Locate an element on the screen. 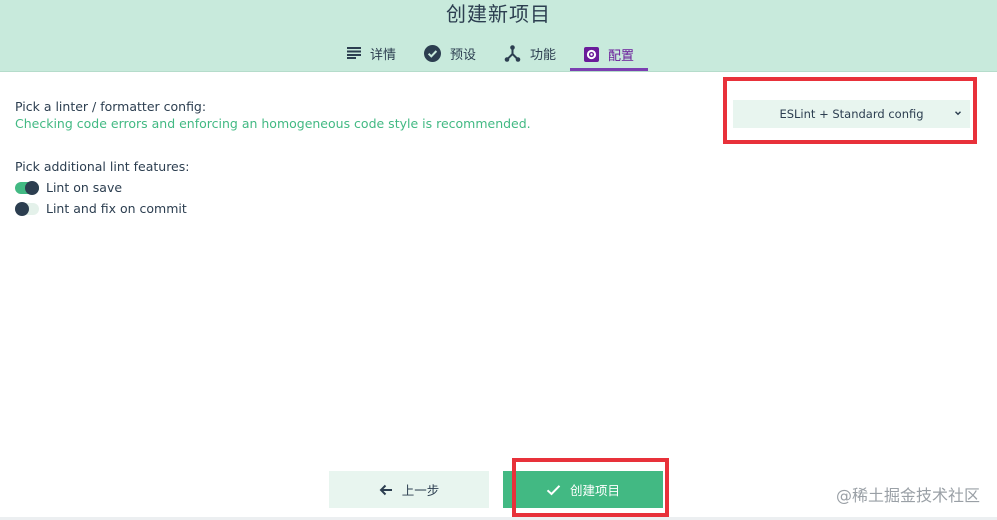 The height and width of the screenshot is (520, 997). feature-lint-on-commit: Lint and fix on commit is located at coordinates (101, 208).